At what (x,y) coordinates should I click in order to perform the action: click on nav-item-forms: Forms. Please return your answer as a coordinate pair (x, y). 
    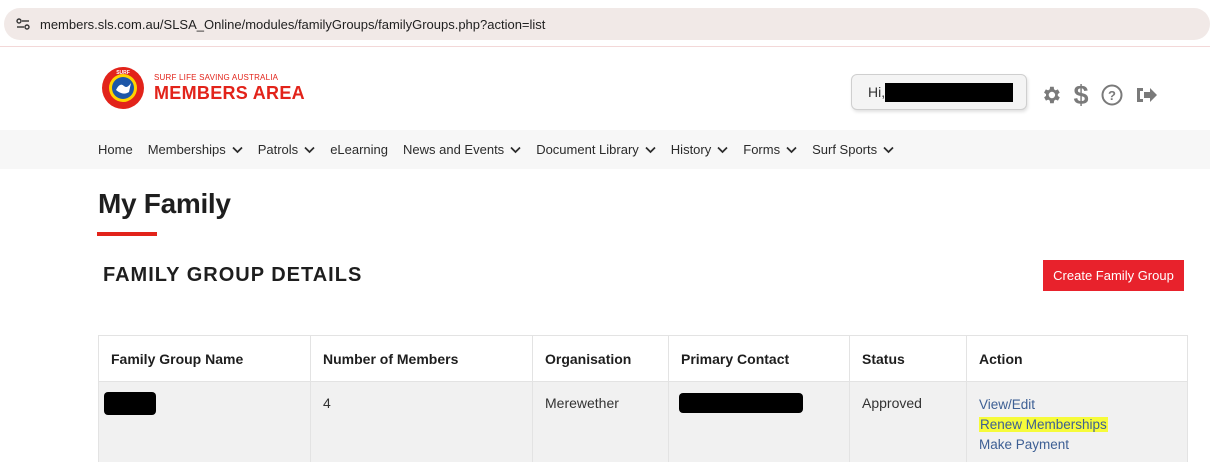
    Looking at the image, I should click on (770, 149).